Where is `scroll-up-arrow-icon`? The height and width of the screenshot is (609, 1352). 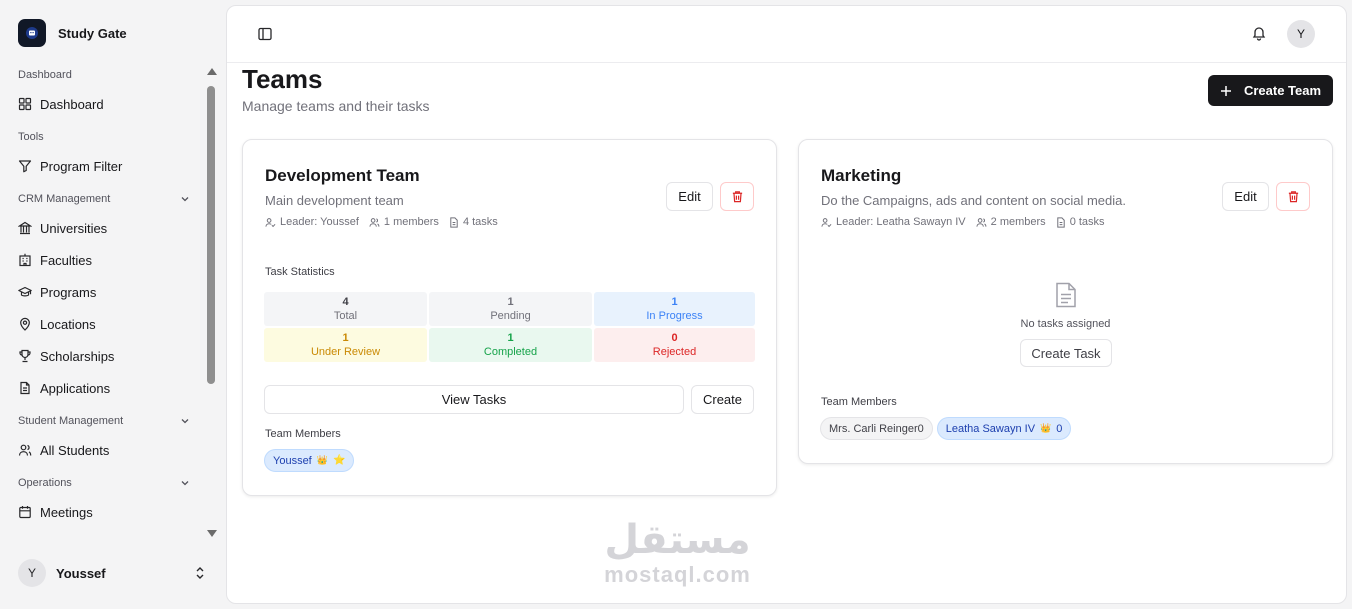 scroll-up-arrow-icon is located at coordinates (212, 71).